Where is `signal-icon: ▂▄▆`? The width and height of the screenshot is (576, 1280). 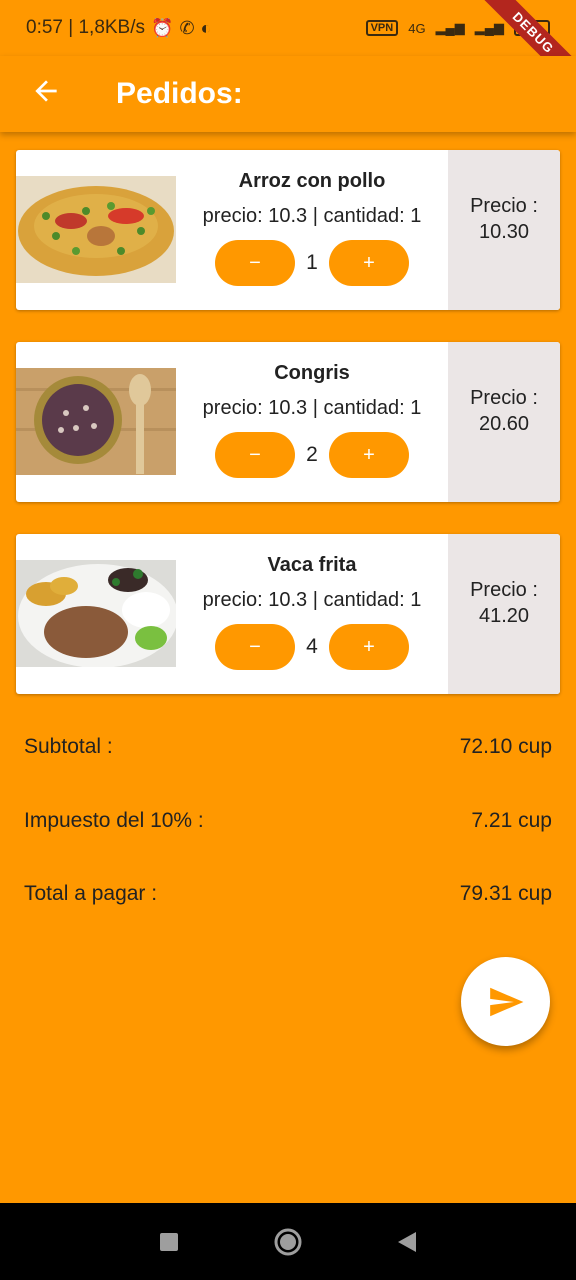
signal-icon: ▂▄▆ is located at coordinates (450, 27).